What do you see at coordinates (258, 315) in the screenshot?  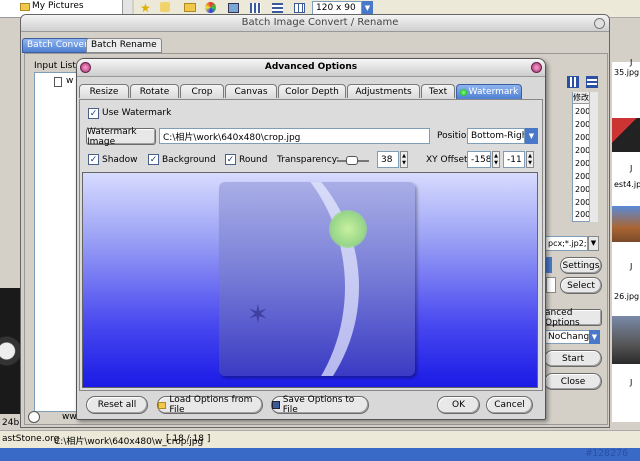 I see `star-shape: ✶` at bounding box center [258, 315].